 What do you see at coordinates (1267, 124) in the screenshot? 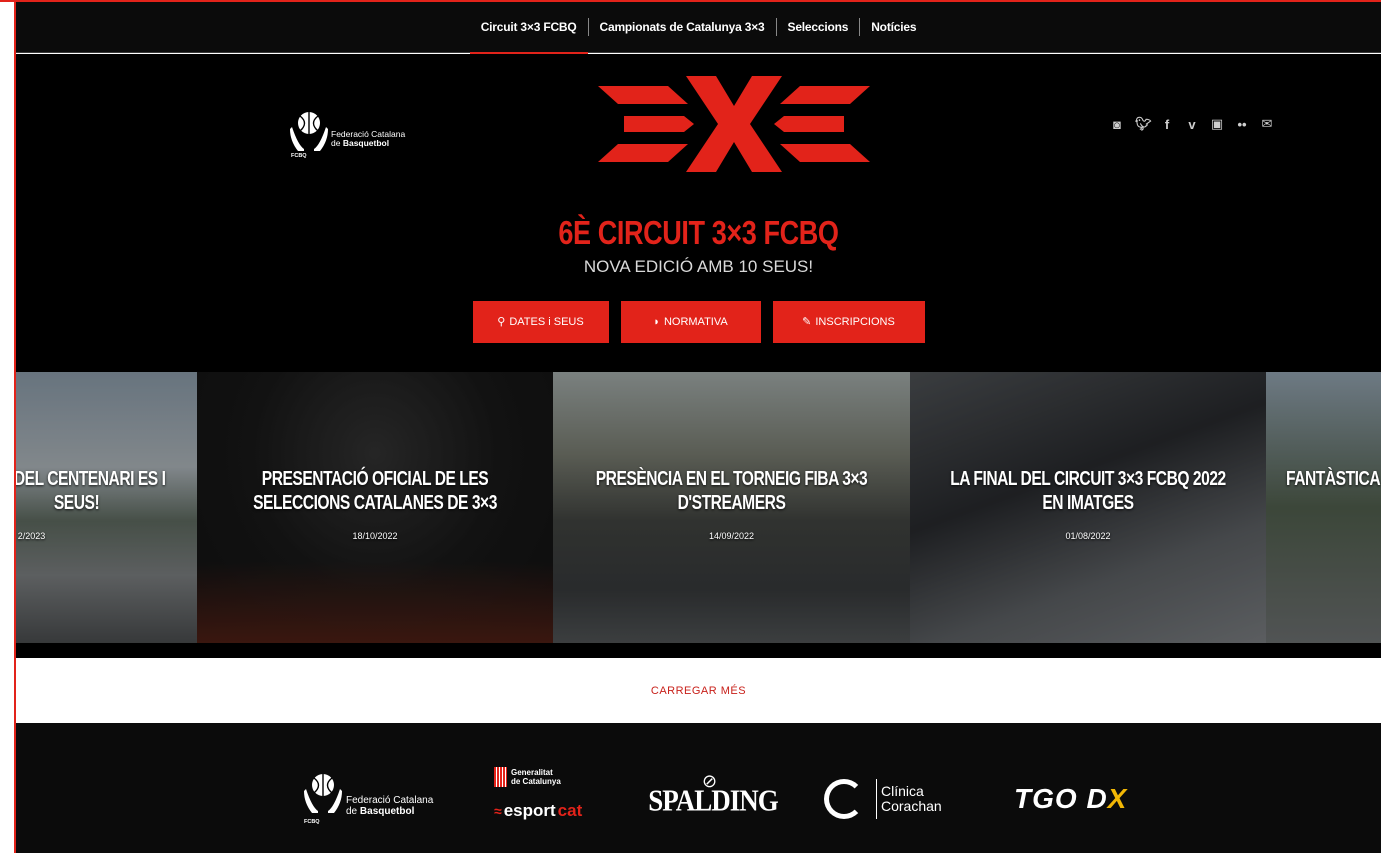
I see `mail-icon: ✉` at bounding box center [1267, 124].